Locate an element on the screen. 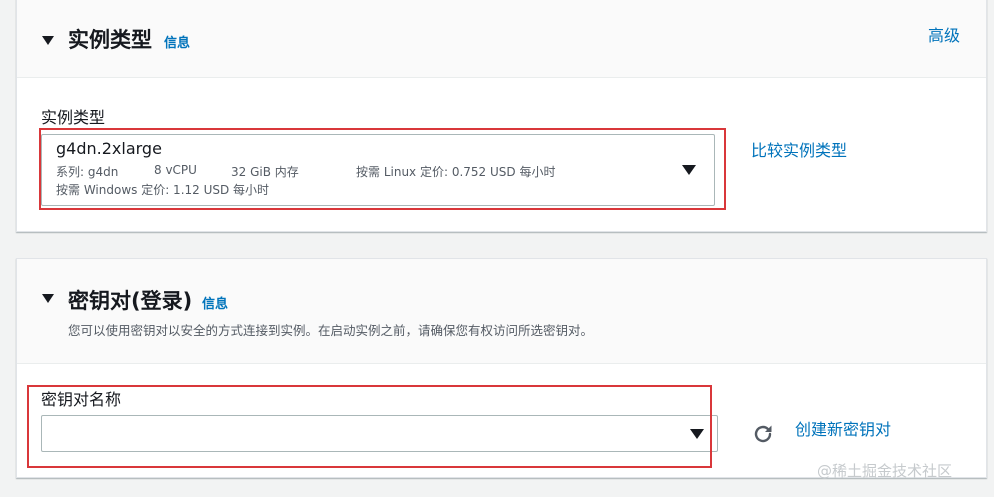  keypair-name-label: 密钥对名称 is located at coordinates (81, 399).